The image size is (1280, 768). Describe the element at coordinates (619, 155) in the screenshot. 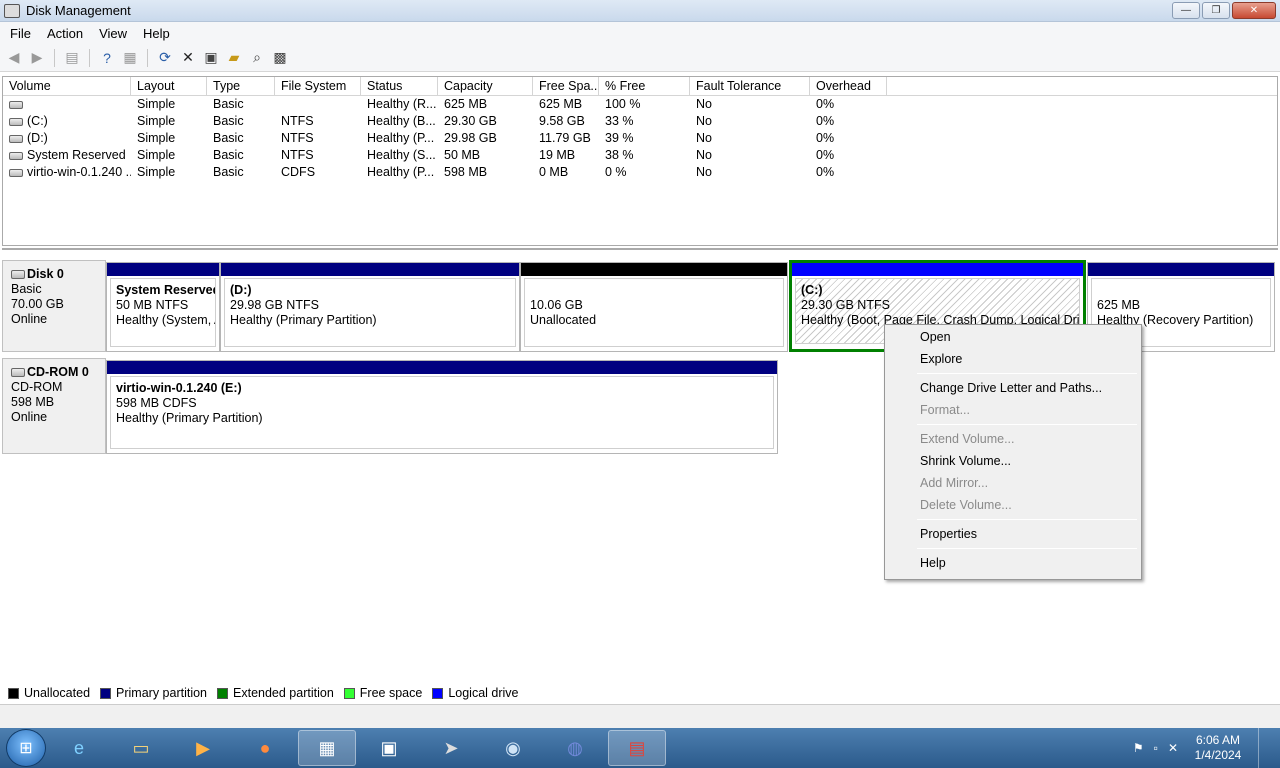

I see `percent-free-cell: 38 %` at that location.